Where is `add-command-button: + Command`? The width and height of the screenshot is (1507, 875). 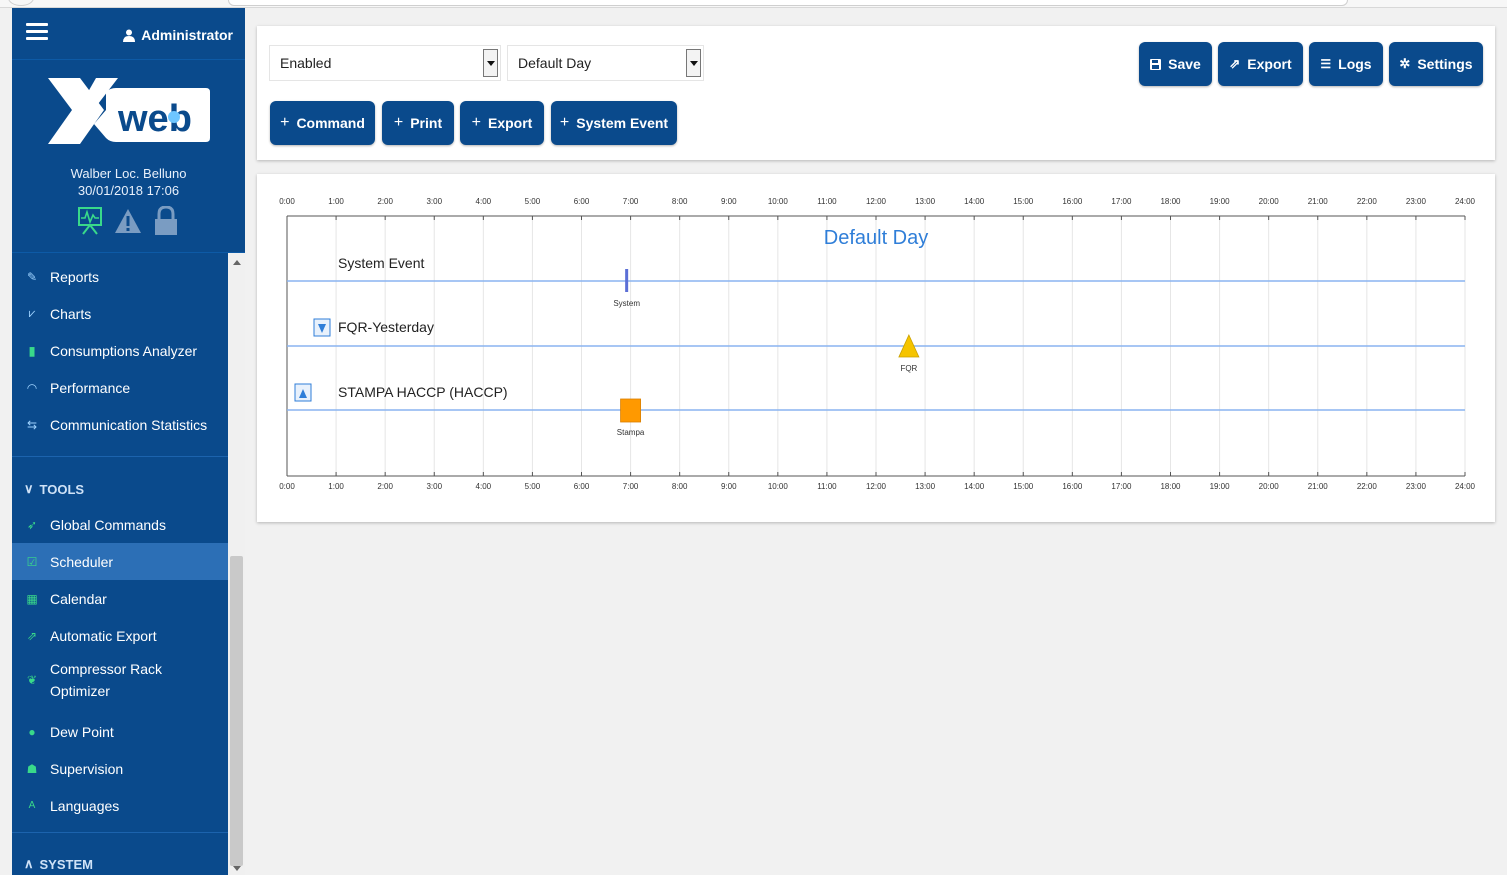 add-command-button: + Command is located at coordinates (322, 123).